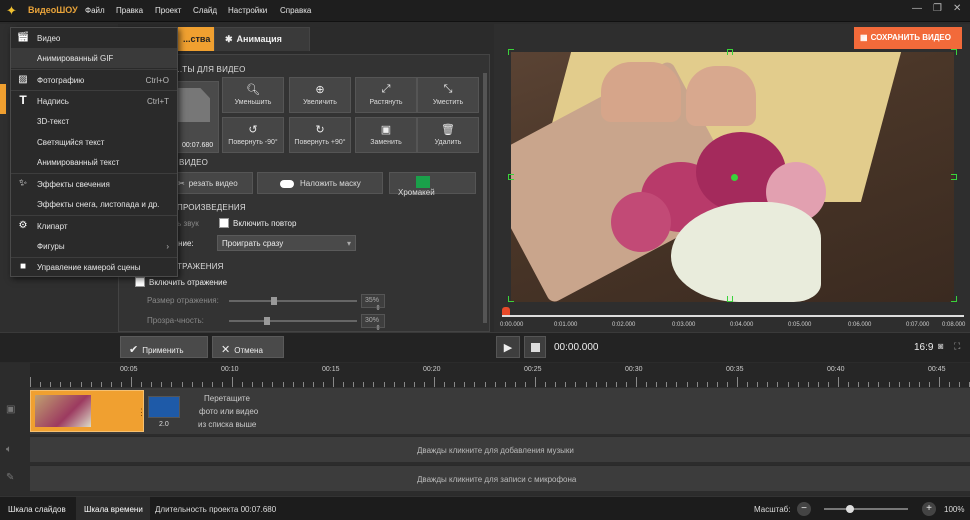 Image resolution: width=970 pixels, height=520 pixels. What do you see at coordinates (94, 142) in the screenshot?
I see `menu-item-glow-text: Светящийся текст` at bounding box center [94, 142].